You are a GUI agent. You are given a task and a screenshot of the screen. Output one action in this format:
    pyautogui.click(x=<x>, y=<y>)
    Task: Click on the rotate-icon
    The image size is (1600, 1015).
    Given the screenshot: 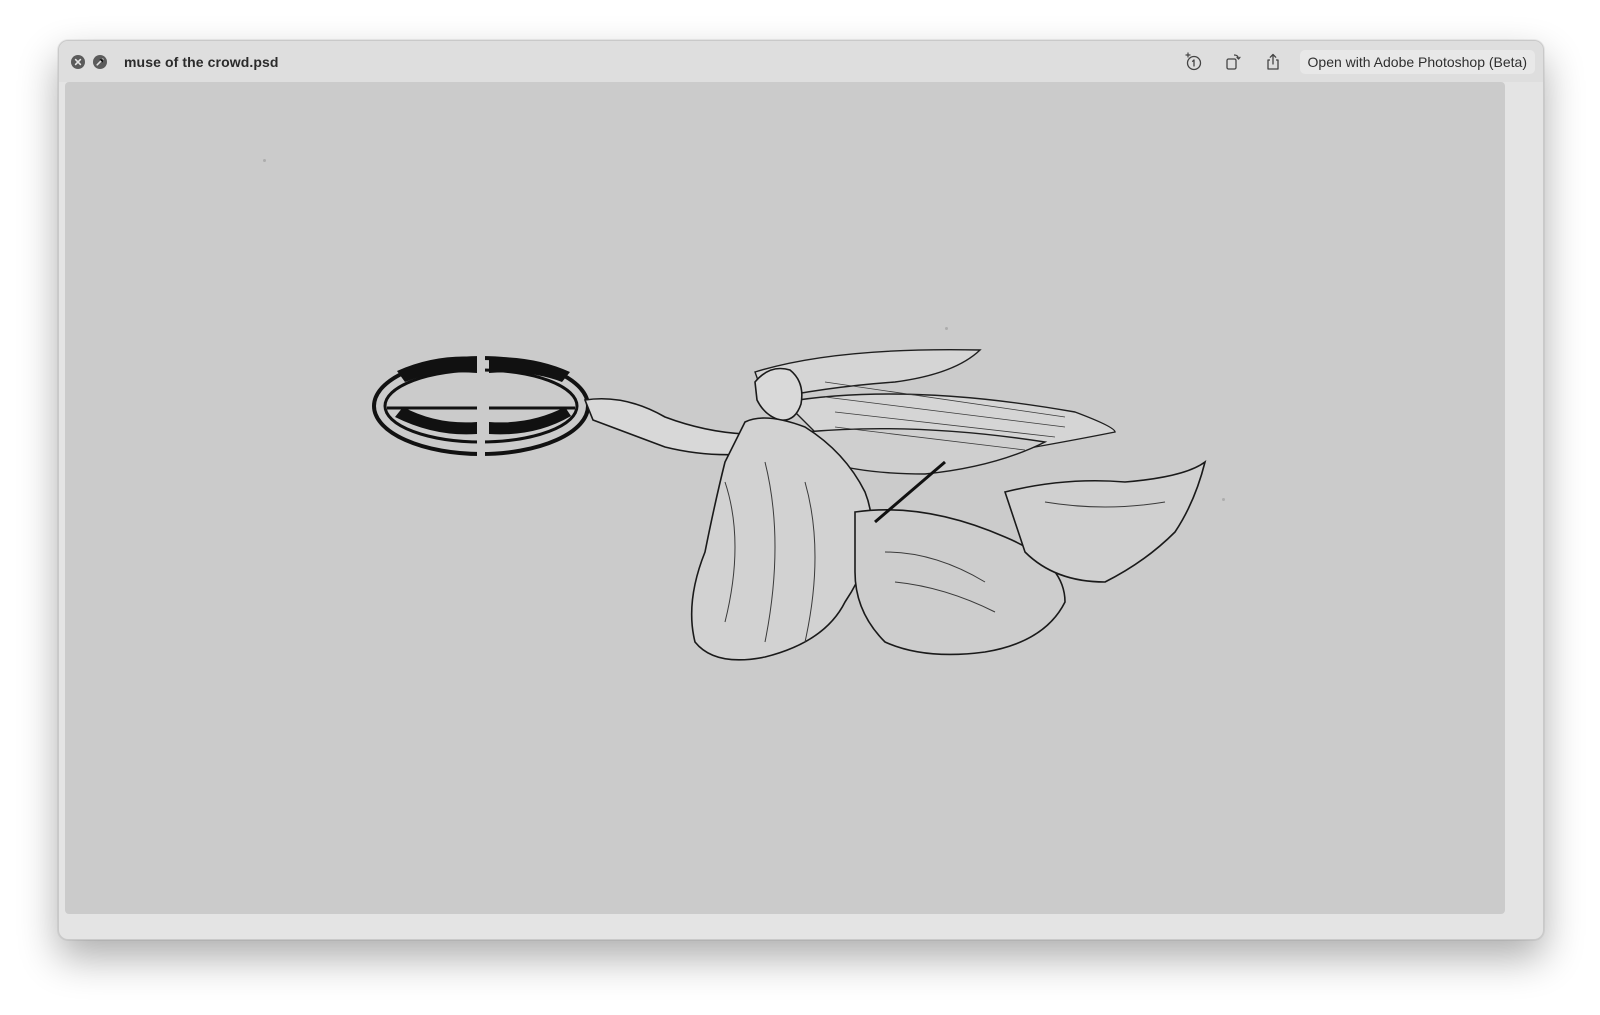 What is the action you would take?
    pyautogui.click(x=1233, y=61)
    